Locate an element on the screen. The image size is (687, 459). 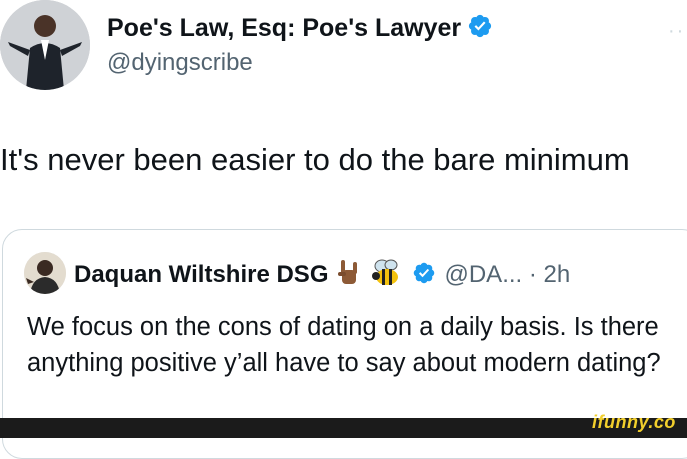
author-avatar is located at coordinates (45, 45).